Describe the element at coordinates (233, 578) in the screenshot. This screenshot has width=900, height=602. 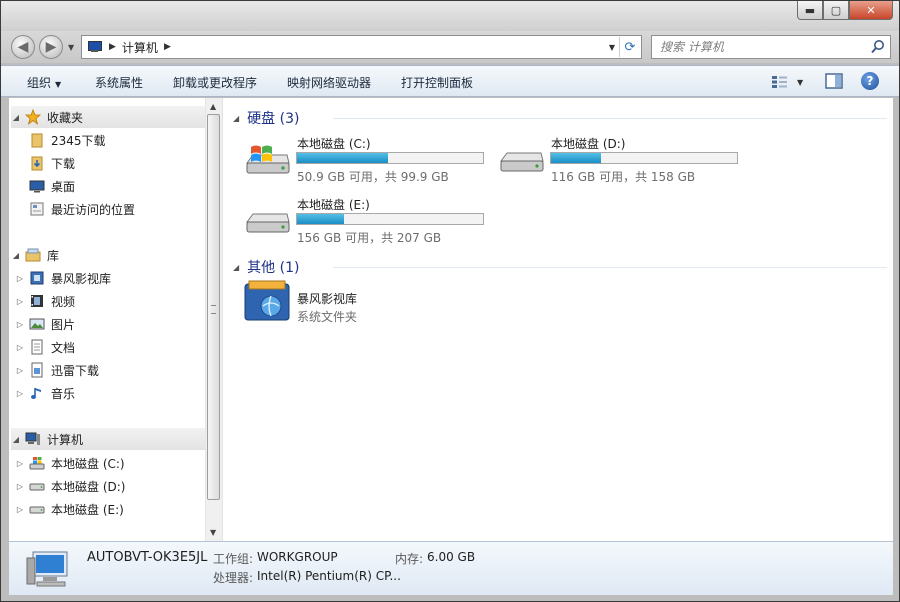
I see `processor-label: 处理器:` at that location.